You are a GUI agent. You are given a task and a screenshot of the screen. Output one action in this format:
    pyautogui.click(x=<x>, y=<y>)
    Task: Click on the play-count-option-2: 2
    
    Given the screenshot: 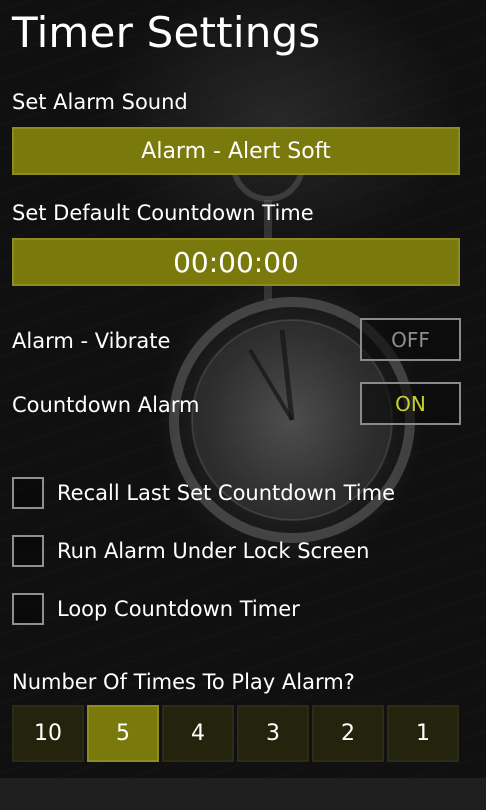 What is the action you would take?
    pyautogui.click(x=348, y=733)
    